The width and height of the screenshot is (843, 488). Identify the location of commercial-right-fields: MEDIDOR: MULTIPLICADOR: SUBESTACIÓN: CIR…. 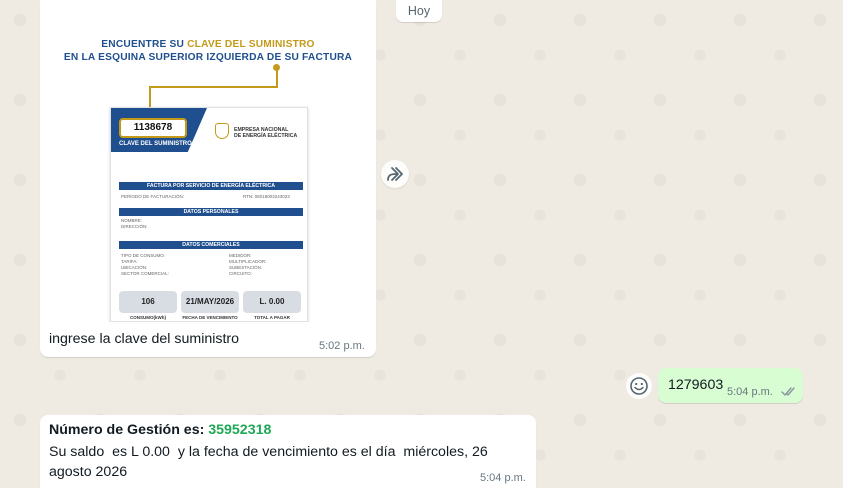
(248, 264).